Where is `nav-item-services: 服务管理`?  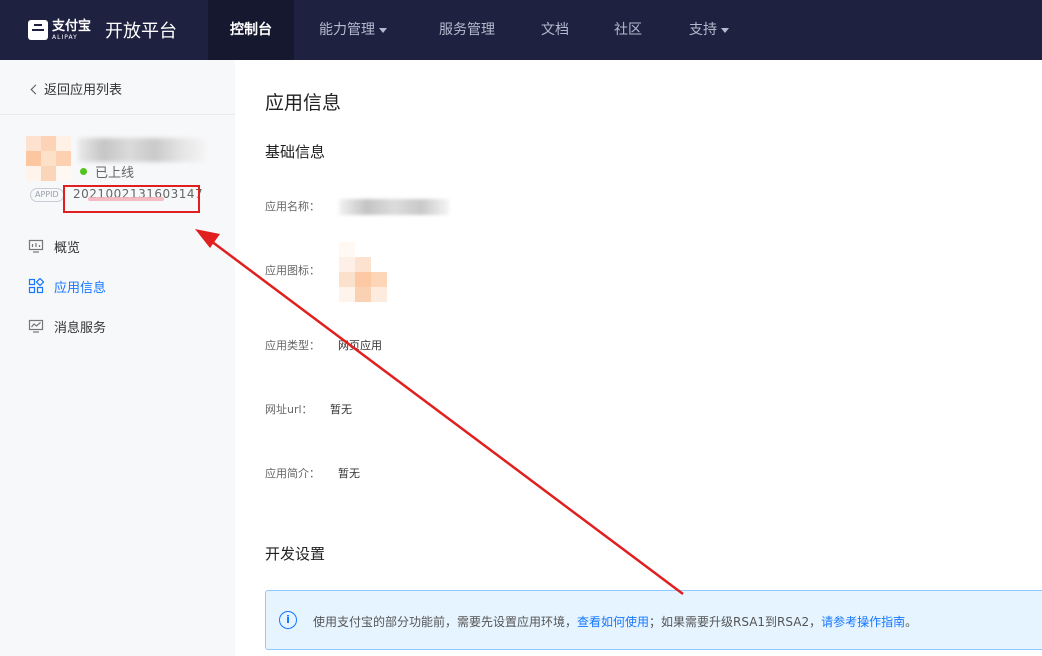 nav-item-services: 服务管理 is located at coordinates (467, 30).